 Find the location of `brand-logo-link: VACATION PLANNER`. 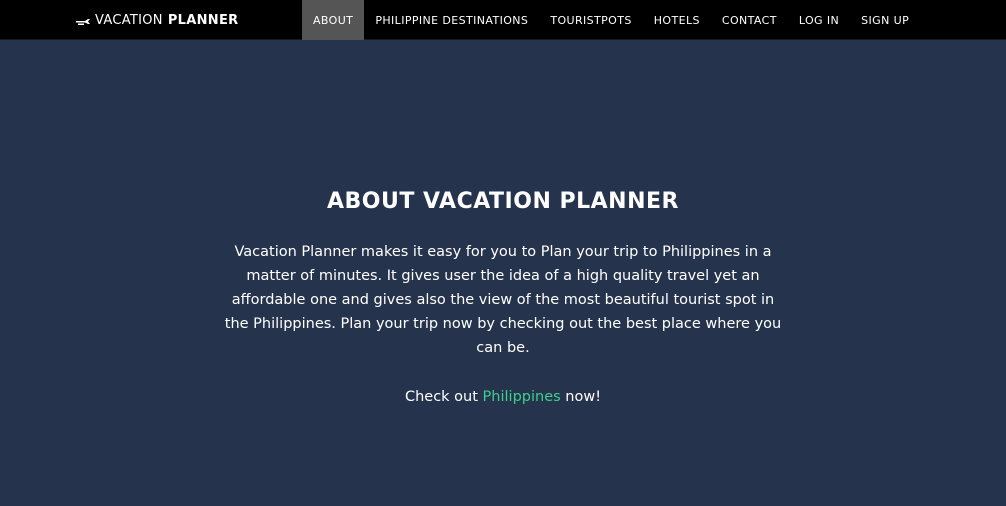

brand-logo-link: VACATION PLANNER is located at coordinates (157, 20).